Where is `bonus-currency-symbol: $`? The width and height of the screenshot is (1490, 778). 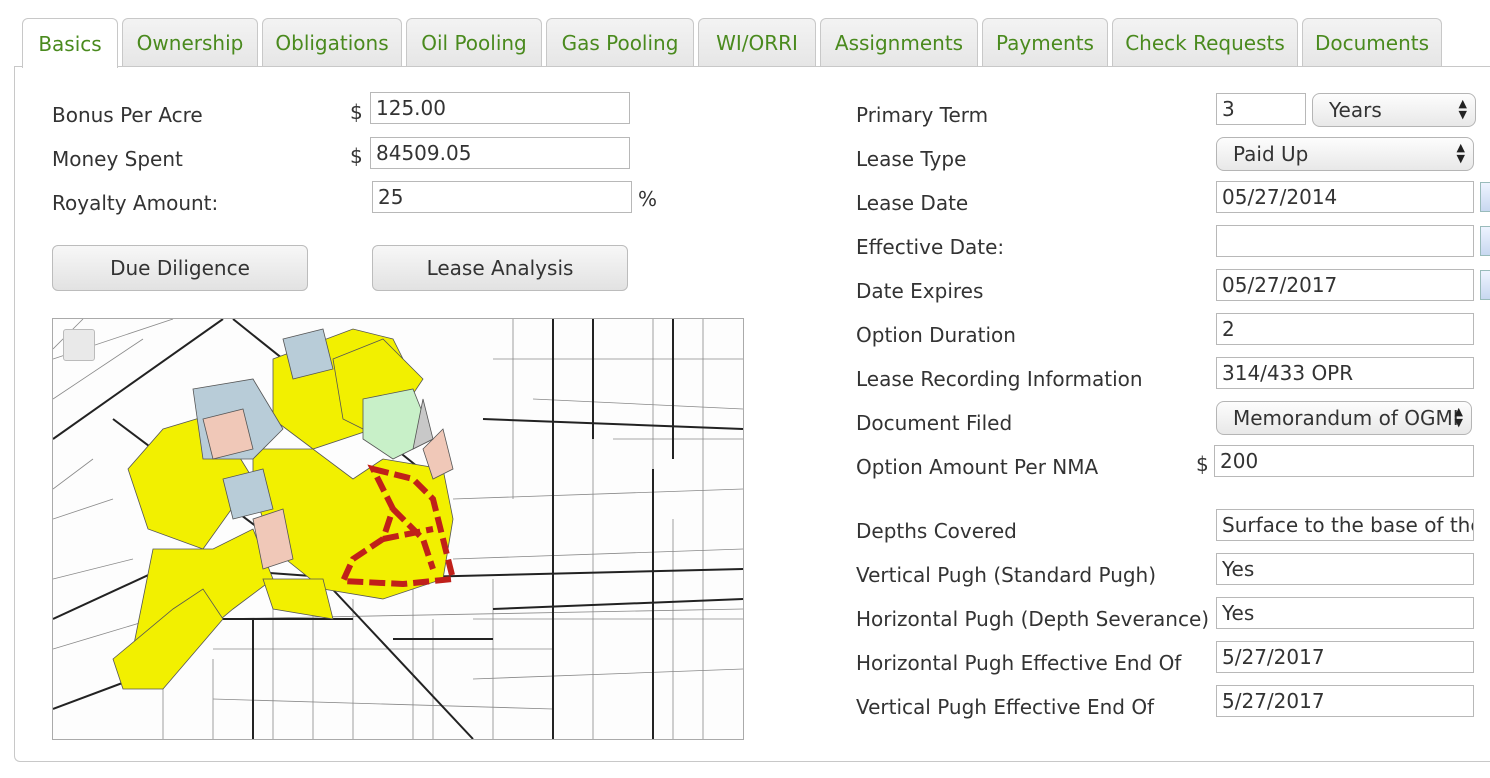 bonus-currency-symbol: $ is located at coordinates (356, 112).